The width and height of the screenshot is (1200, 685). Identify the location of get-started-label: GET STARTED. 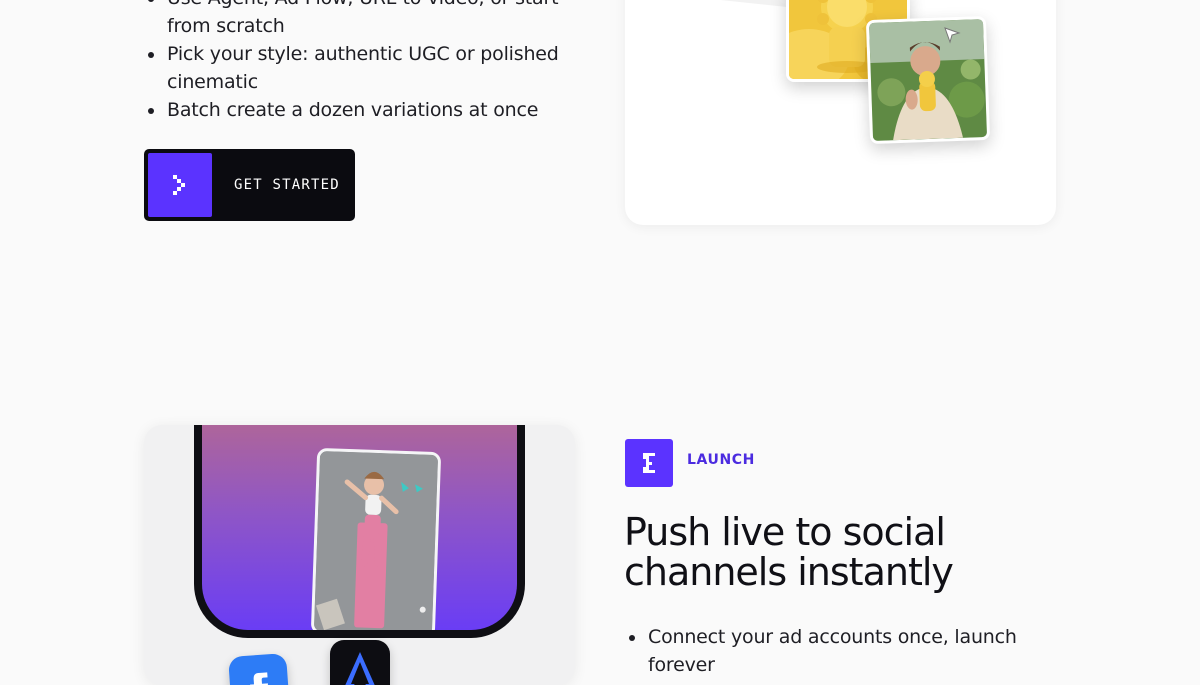
(287, 185).